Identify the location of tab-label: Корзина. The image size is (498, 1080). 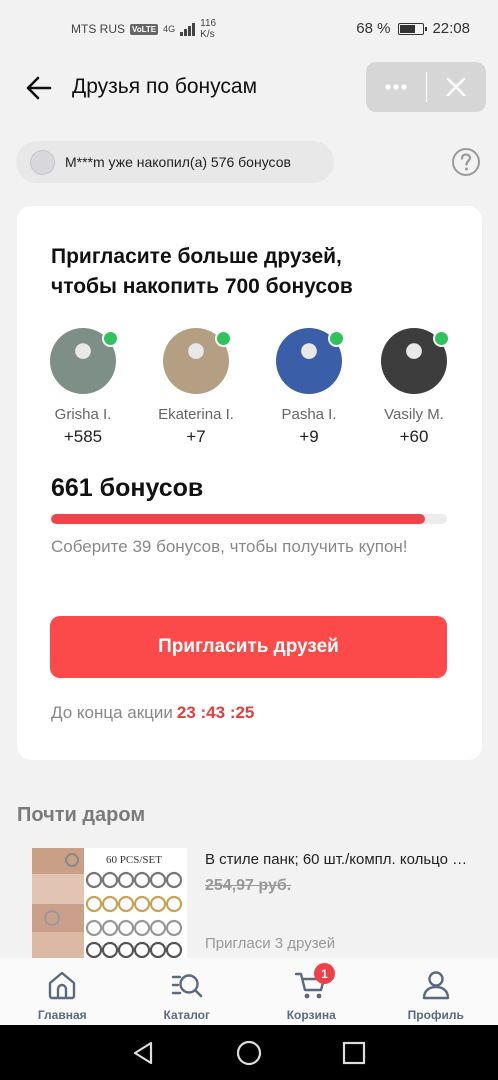
(311, 1015).